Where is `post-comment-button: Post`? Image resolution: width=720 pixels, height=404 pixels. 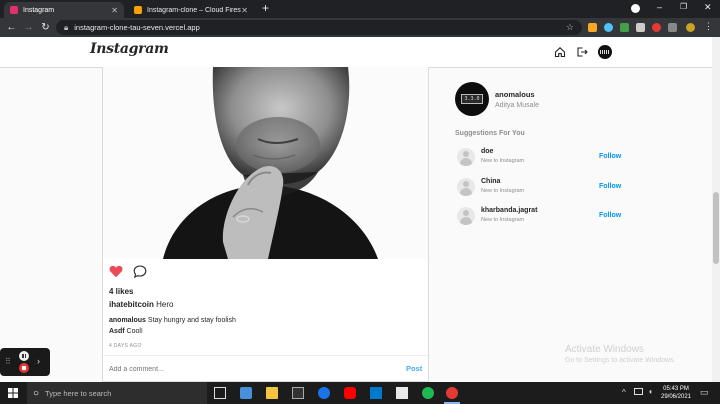 post-comment-button: Post is located at coordinates (414, 368).